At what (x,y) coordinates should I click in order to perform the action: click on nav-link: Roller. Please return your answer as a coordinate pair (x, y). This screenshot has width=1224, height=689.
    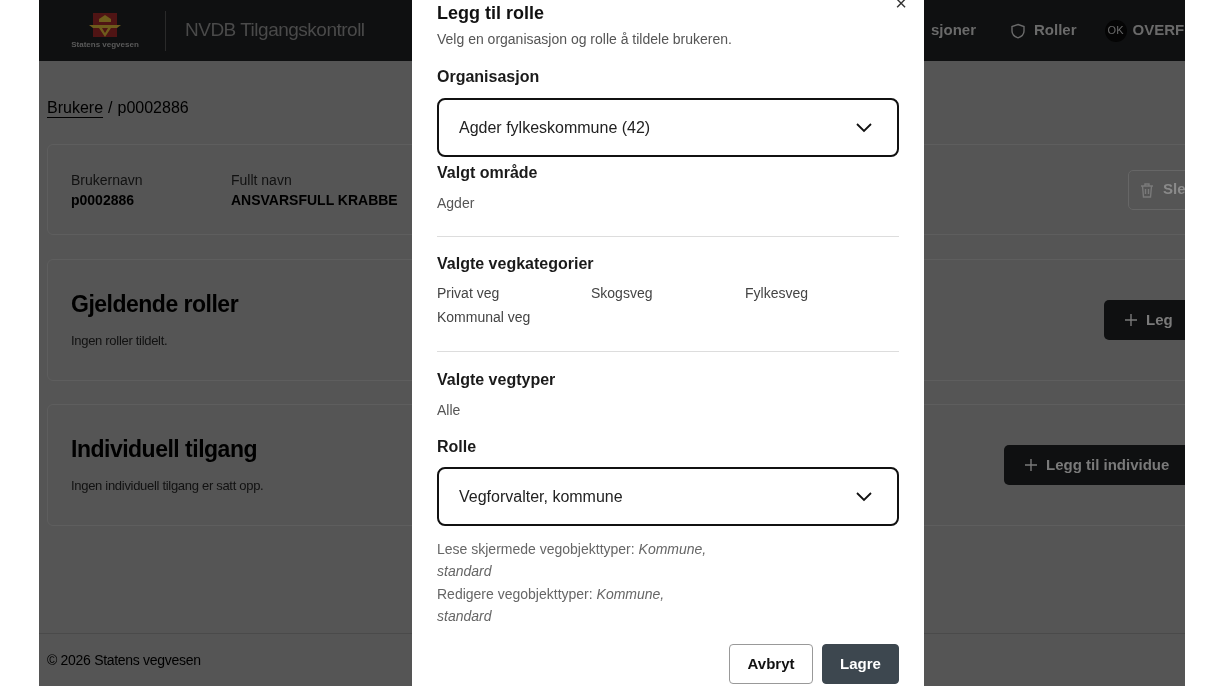
    Looking at the image, I should click on (1043, 30).